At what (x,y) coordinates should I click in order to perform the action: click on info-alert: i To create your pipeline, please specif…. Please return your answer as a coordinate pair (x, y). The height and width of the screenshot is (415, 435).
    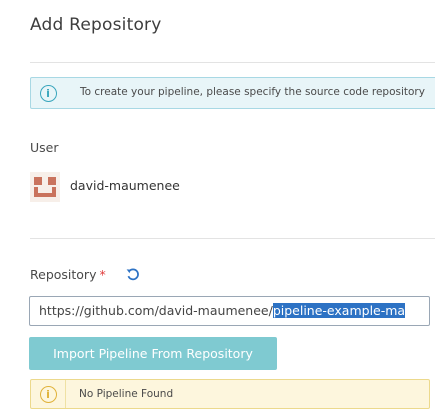
    Looking at the image, I should click on (232, 93).